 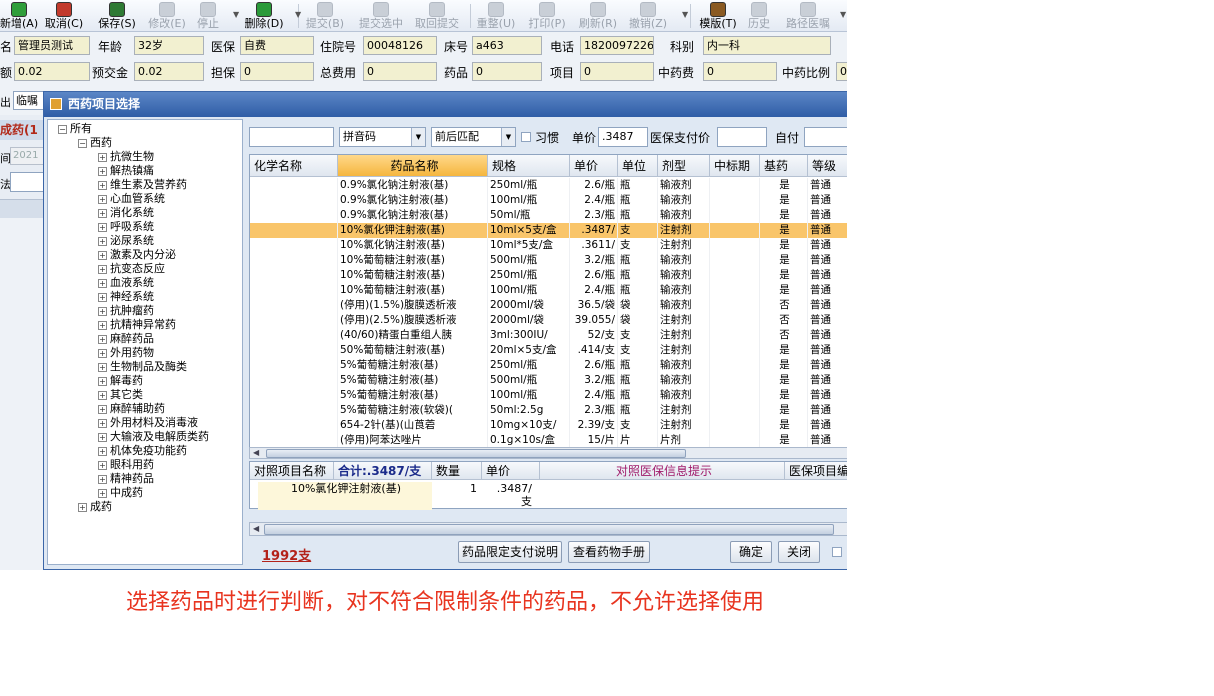 I want to click on table-row: 10%葡萄糖注射液(基) 100ml/瓶 2.4/瓶瓶输液剂 是普通, so click(x=548, y=290).